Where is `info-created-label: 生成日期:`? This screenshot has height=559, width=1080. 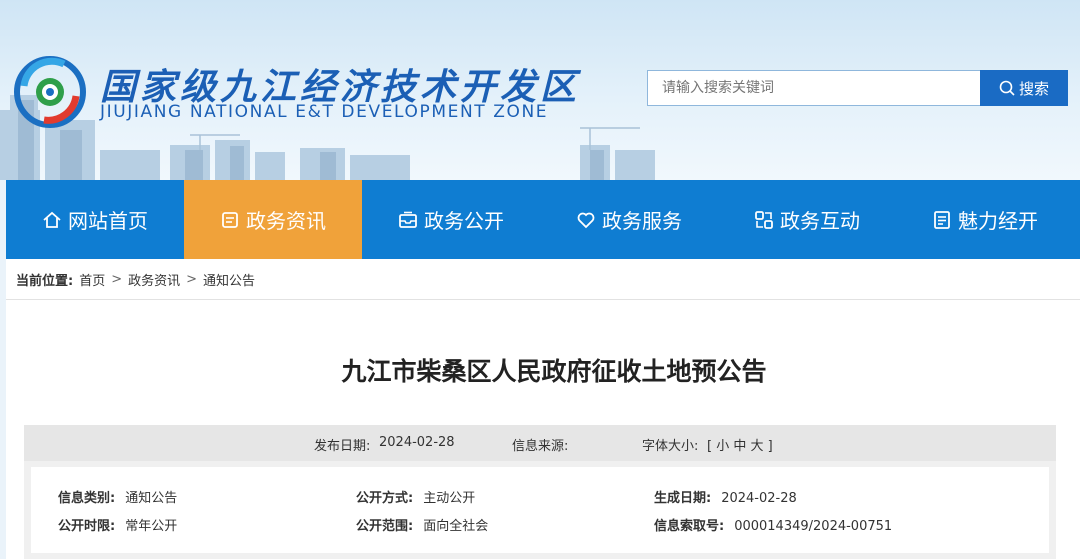 info-created-label: 生成日期: is located at coordinates (683, 498).